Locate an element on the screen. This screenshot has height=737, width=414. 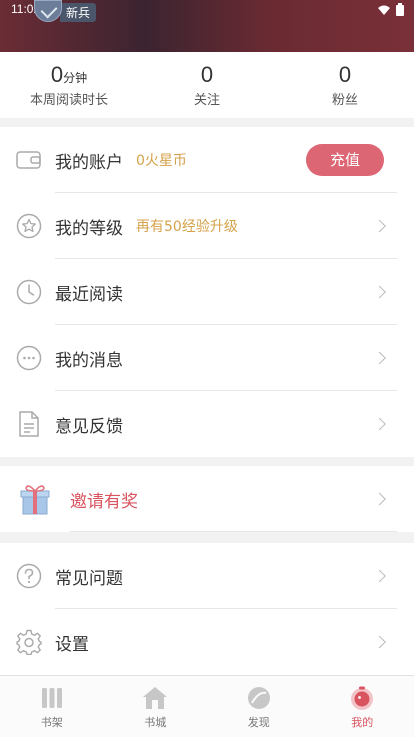
menu-group-invite: 邀请有奖 is located at coordinates (207, 499).